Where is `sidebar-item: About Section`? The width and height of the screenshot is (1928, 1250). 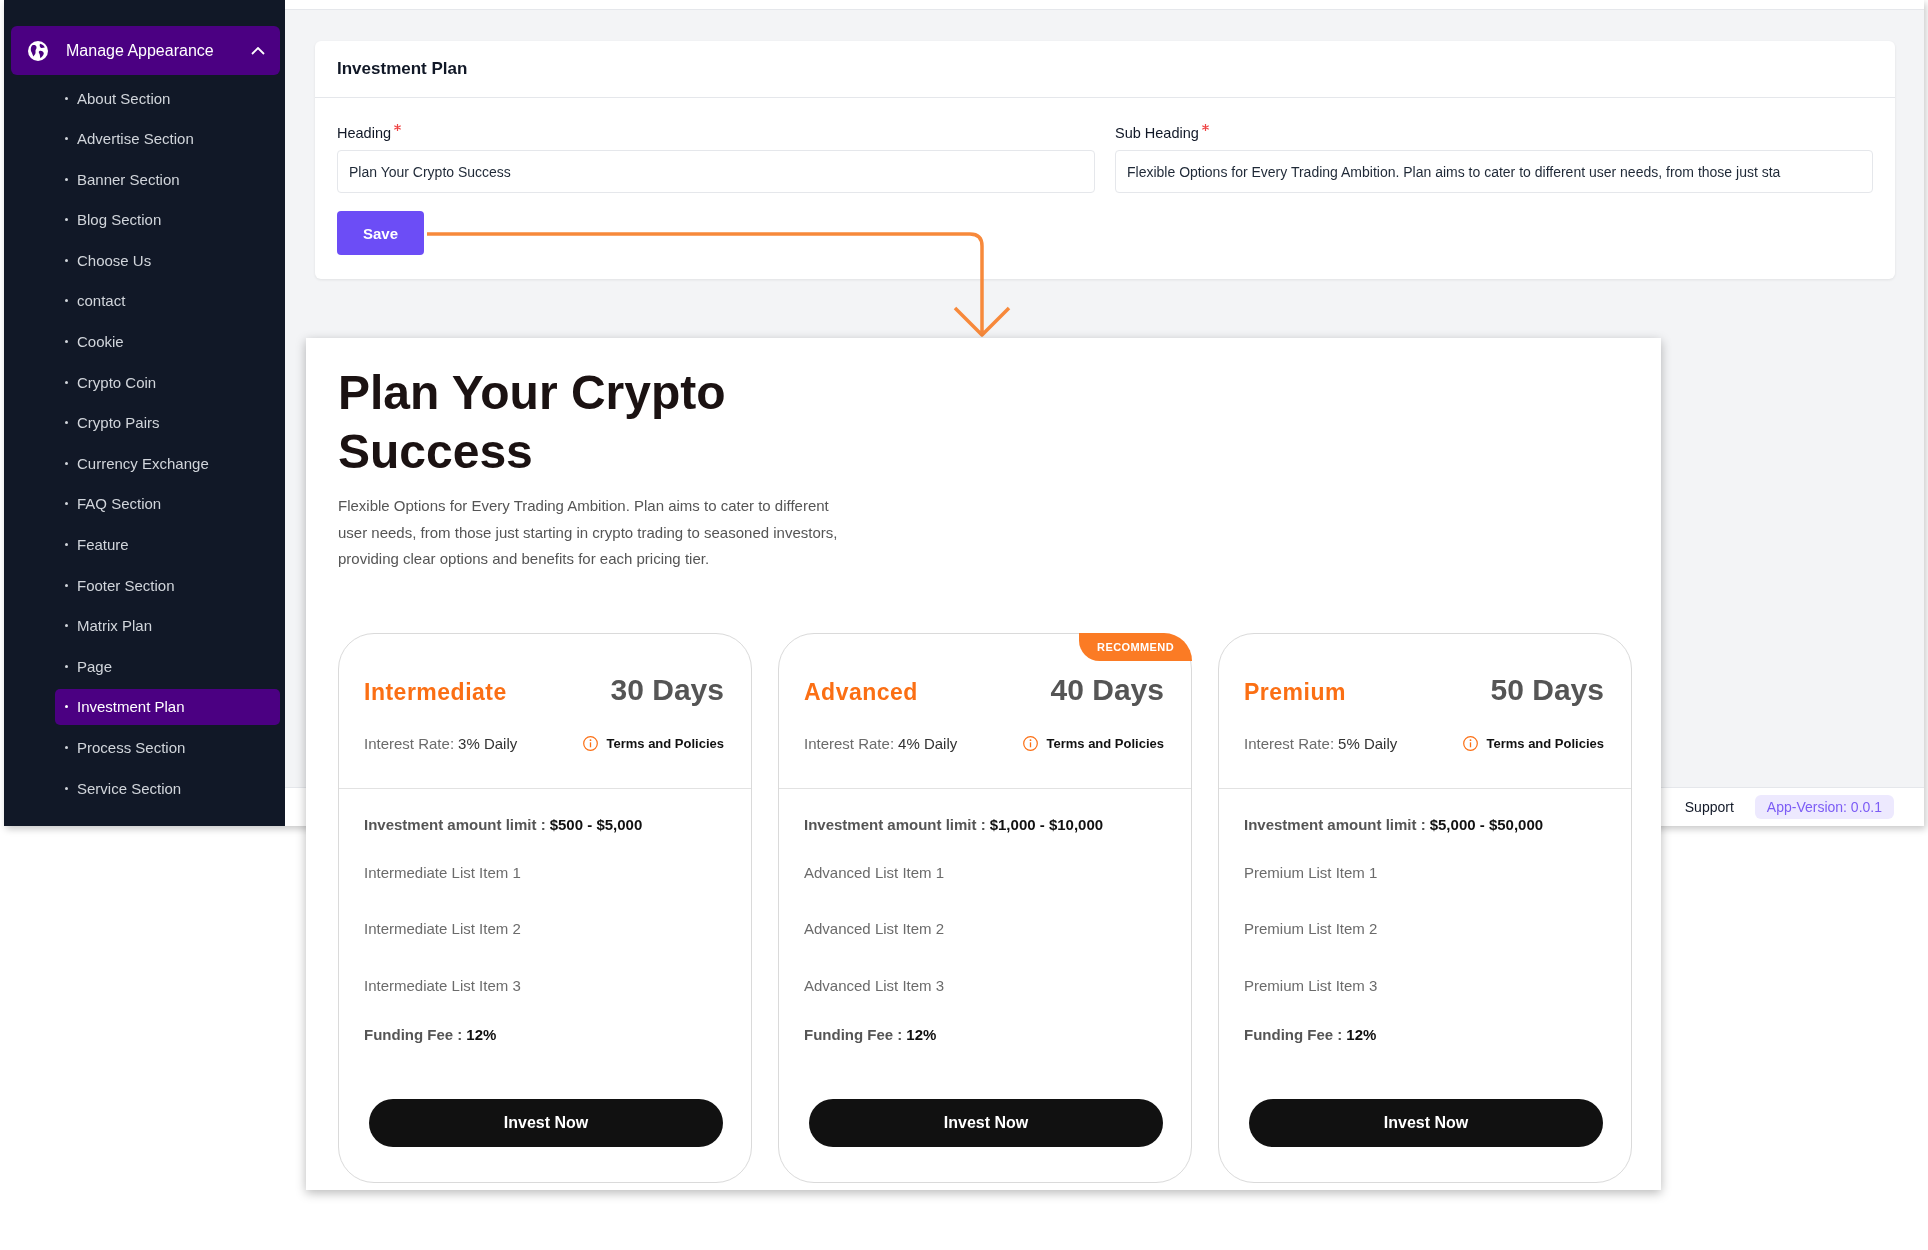
sidebar-item: About Section is located at coordinates (167, 98).